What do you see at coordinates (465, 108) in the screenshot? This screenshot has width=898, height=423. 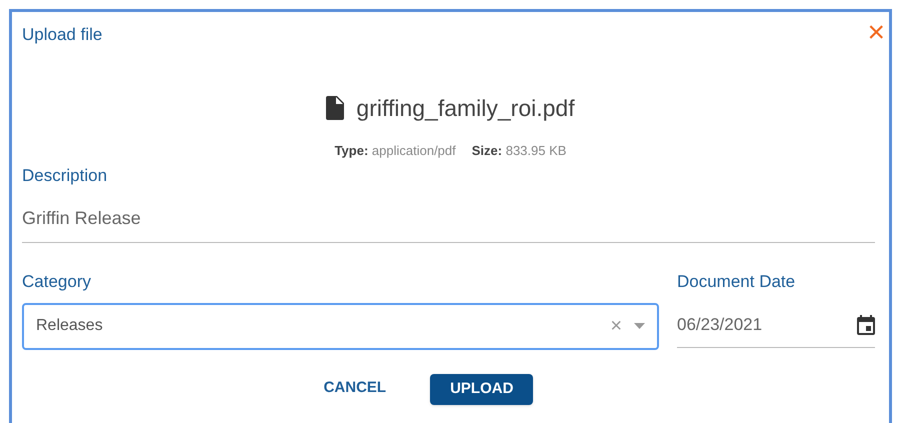 I see `file-name: griffing_family_roi.pdf` at bounding box center [465, 108].